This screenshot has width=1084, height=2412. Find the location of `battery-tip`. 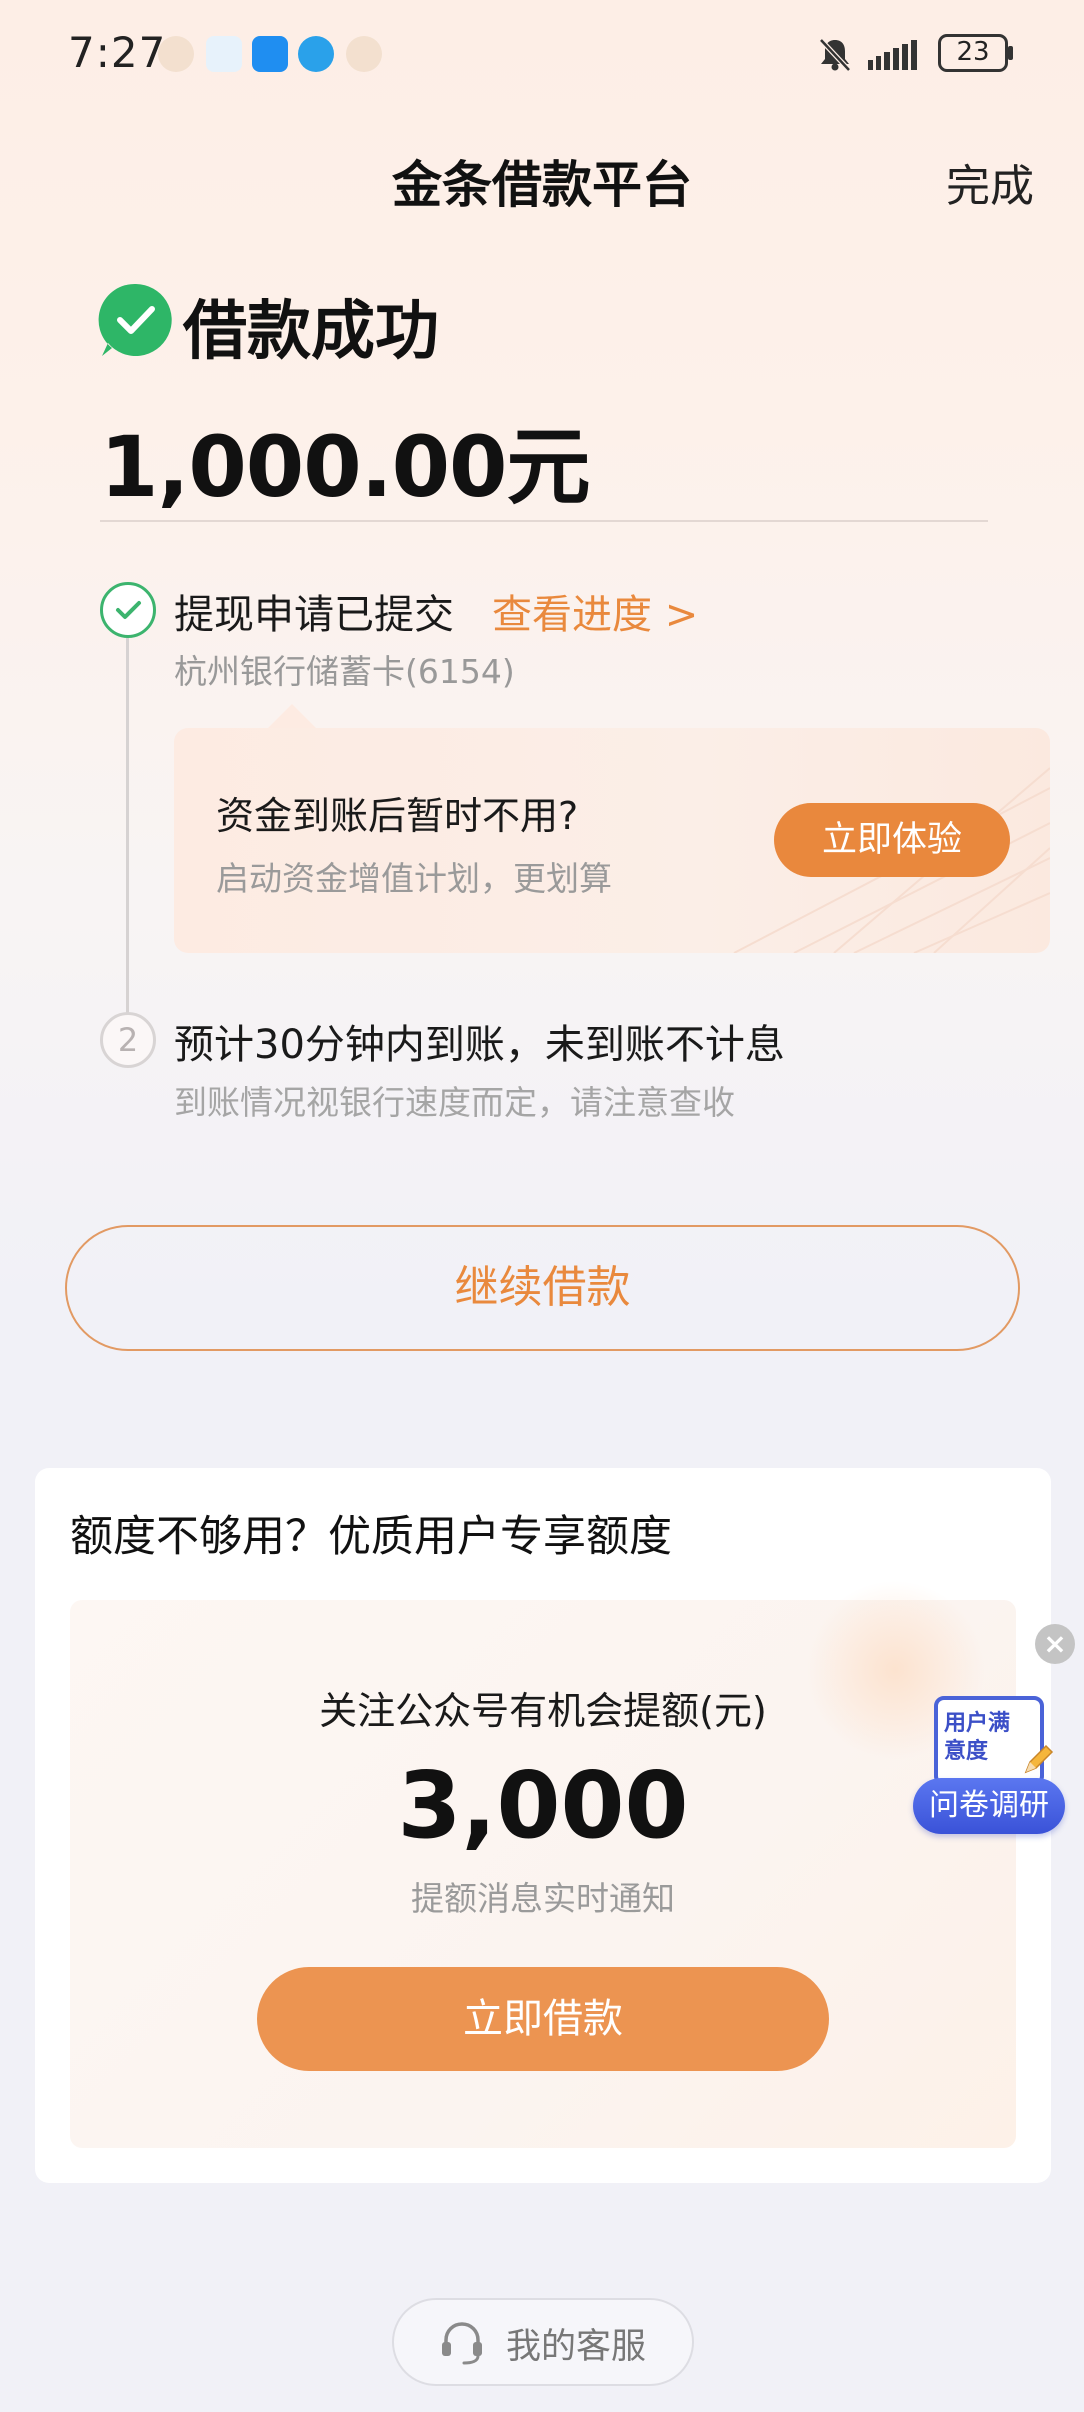

battery-tip is located at coordinates (1010, 53).